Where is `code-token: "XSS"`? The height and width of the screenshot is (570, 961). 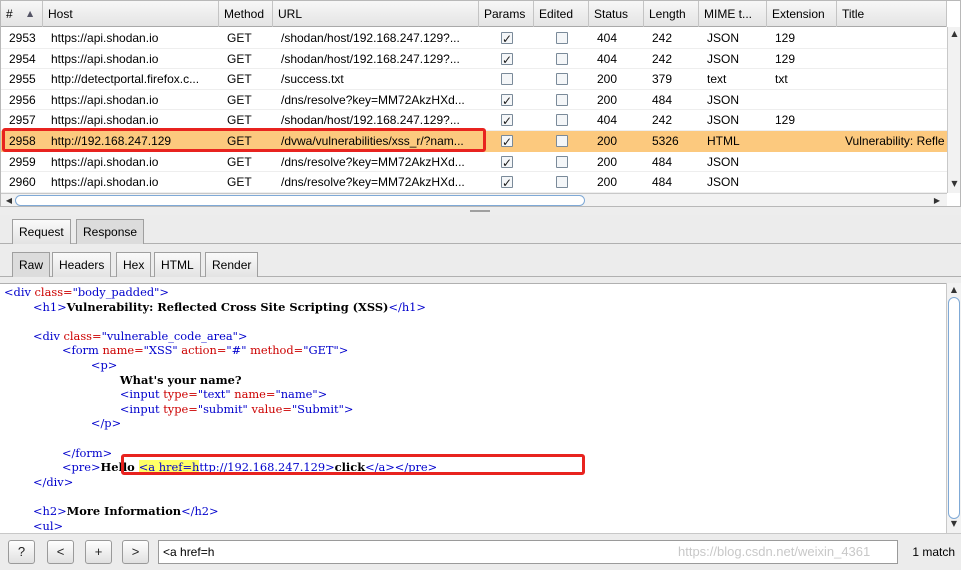 code-token: "XSS" is located at coordinates (162, 350).